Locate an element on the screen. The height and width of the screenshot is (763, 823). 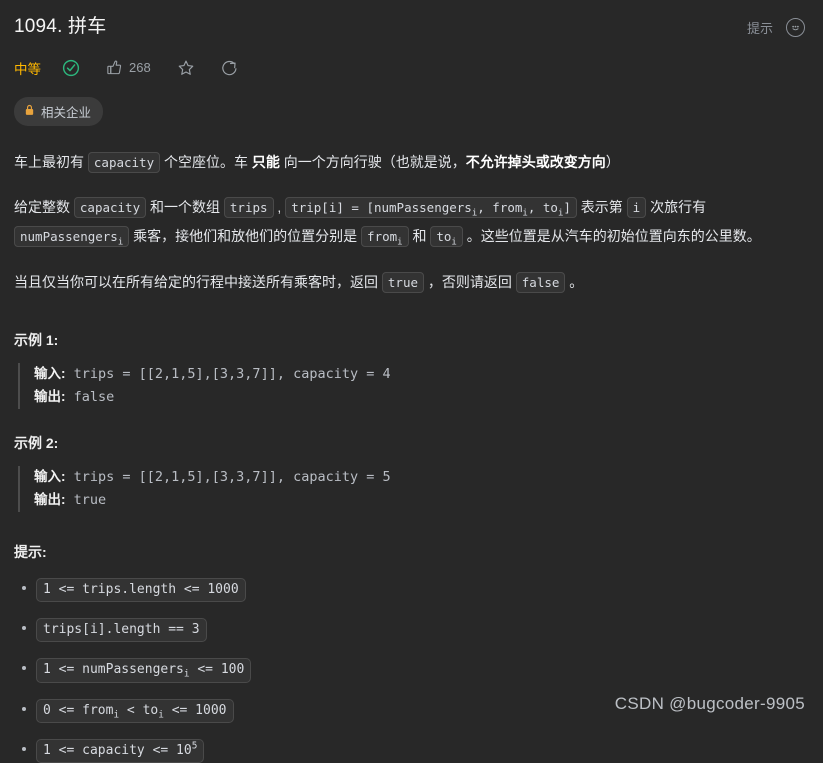
star-icon is located at coordinates (186, 68).